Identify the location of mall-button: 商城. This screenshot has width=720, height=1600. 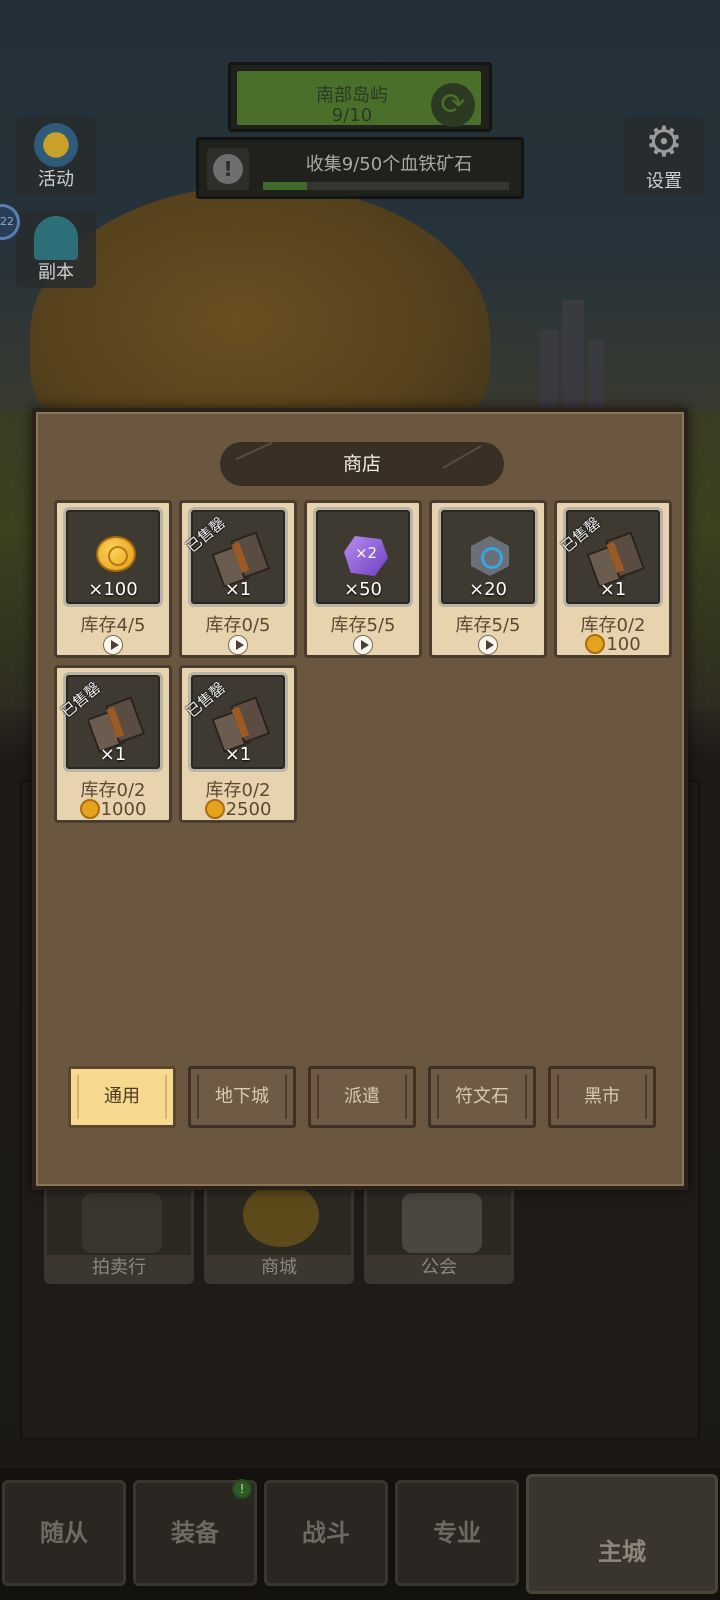
(279, 1232).